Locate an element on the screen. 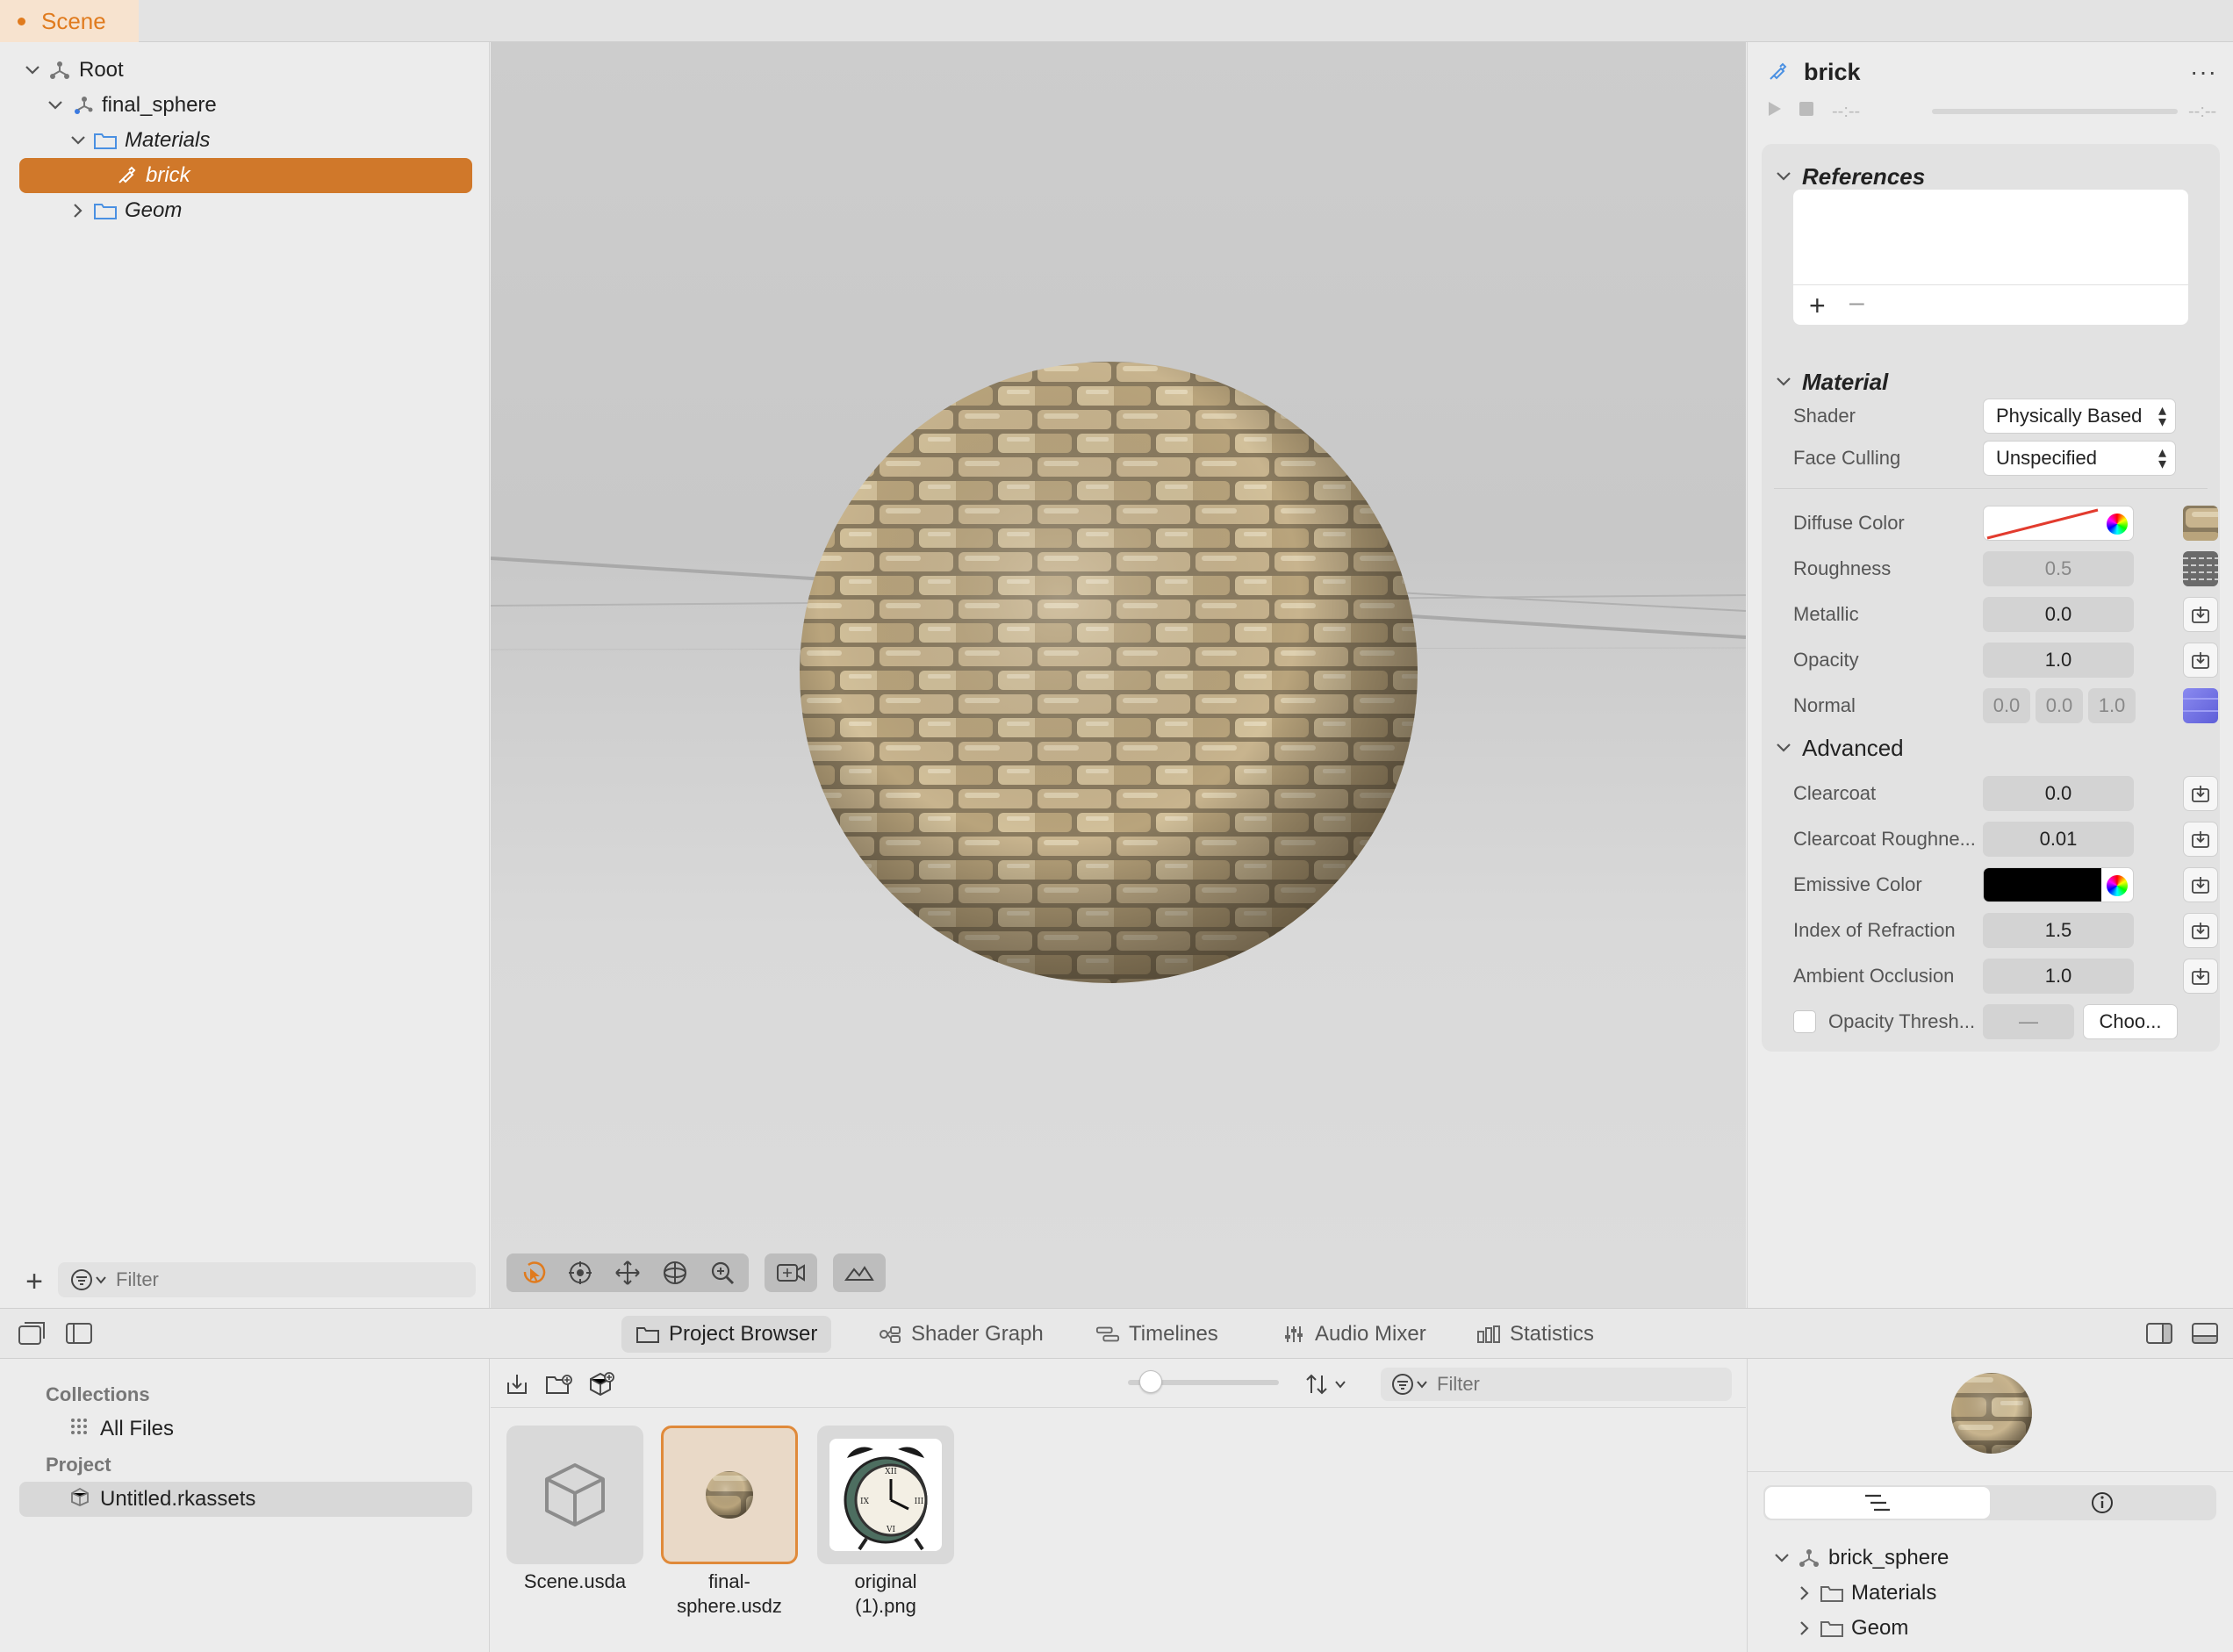 Image resolution: width=2233 pixels, height=1652 pixels. browser-filter is located at coordinates (1556, 1384).